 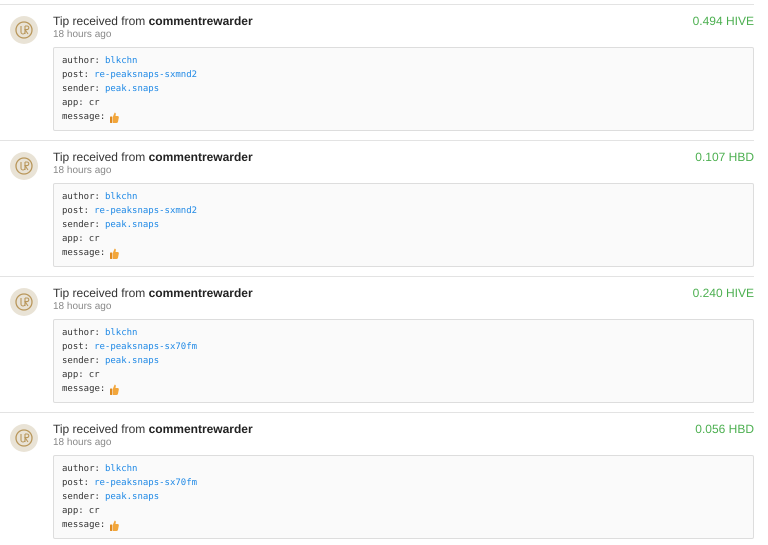 I want to click on tip-amount: 0.240 HIVE, so click(x=723, y=294).